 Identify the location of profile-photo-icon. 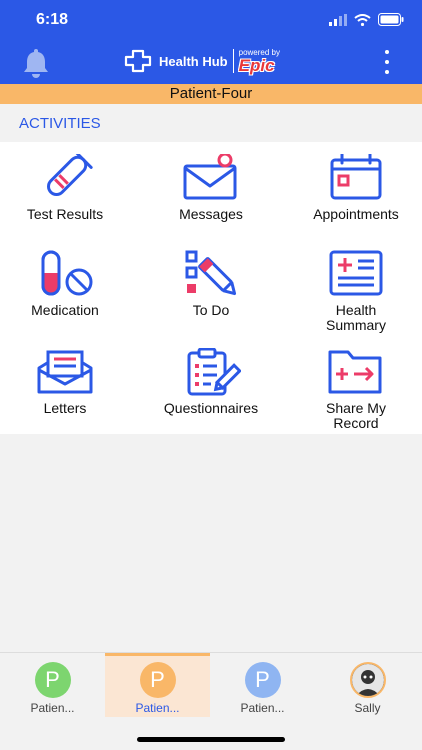
(367, 680).